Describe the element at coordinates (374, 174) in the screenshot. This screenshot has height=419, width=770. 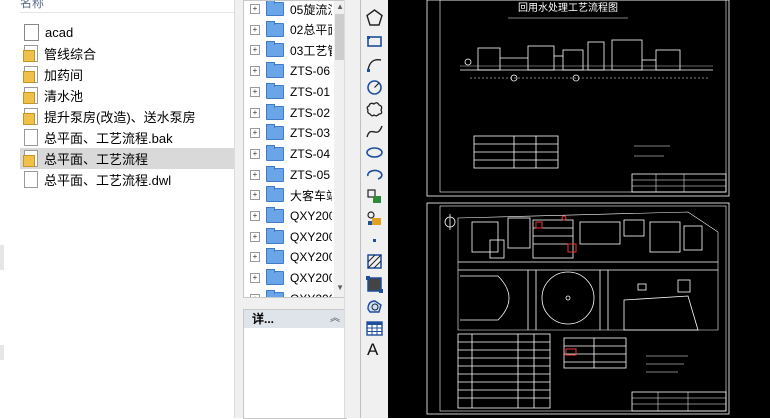
I see `ellipse-arc-icon` at that location.